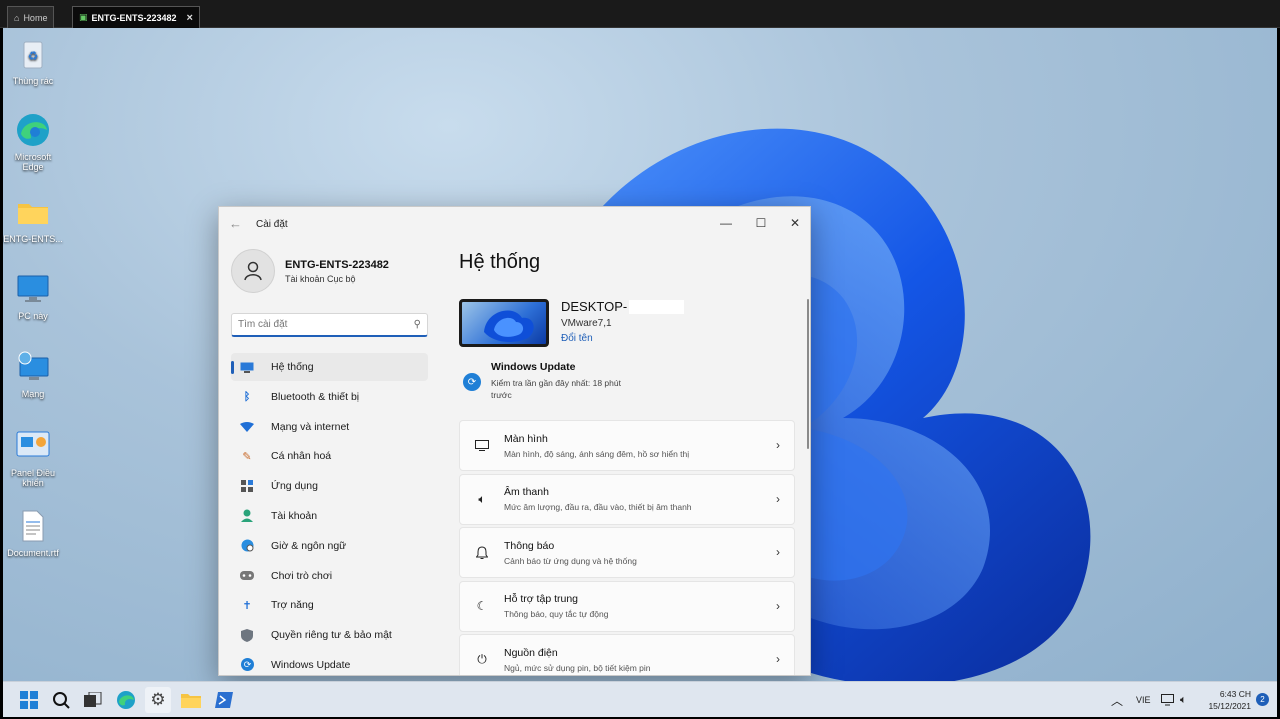  I want to click on network-tray, so click(1167, 700).